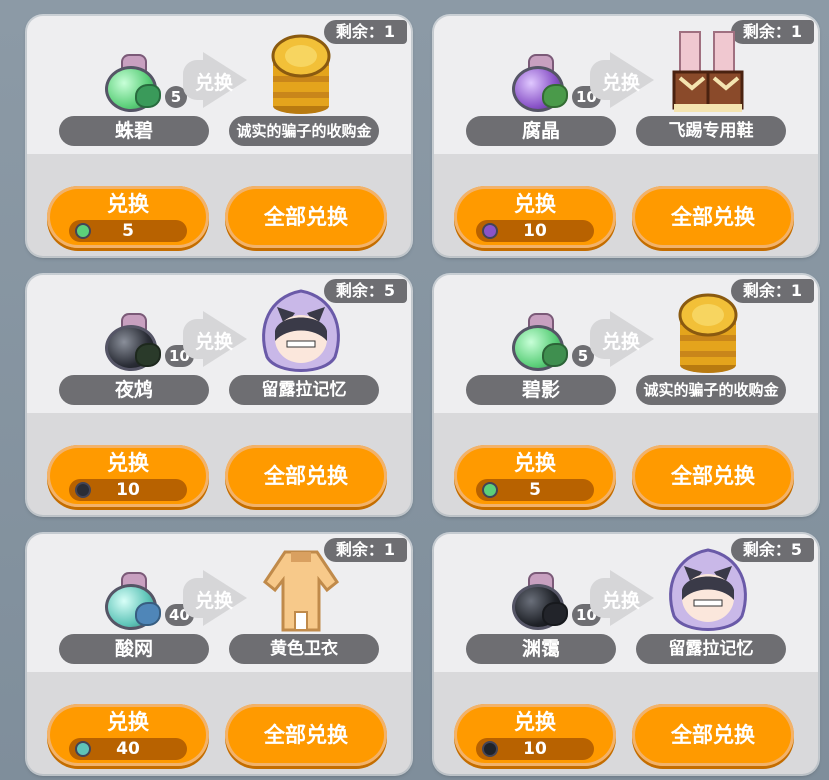 This screenshot has height=780, width=829. What do you see at coordinates (134, 390) in the screenshot?
I see `input-item-name: 夜鸩` at bounding box center [134, 390].